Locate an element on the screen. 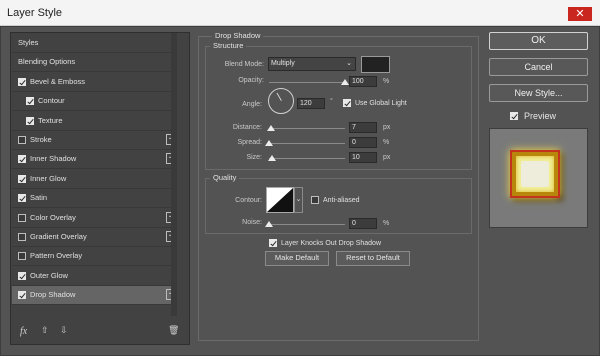 This screenshot has width=600, height=356. contour-label: Contour: is located at coordinates (248, 200).